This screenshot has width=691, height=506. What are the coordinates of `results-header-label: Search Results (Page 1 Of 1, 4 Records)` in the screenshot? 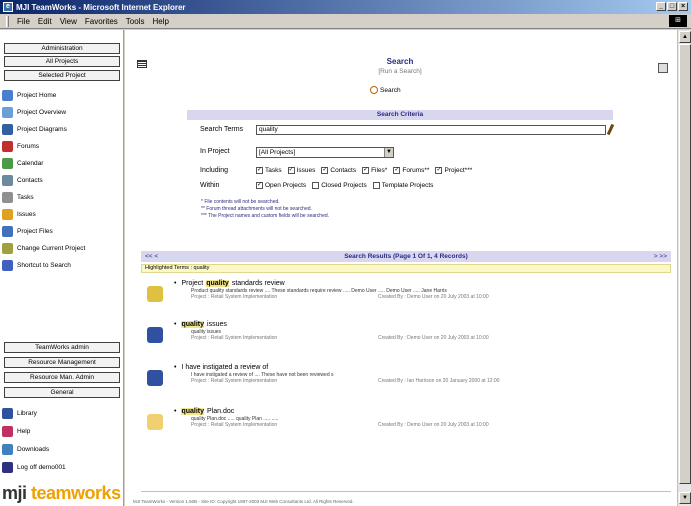 It's located at (406, 256).